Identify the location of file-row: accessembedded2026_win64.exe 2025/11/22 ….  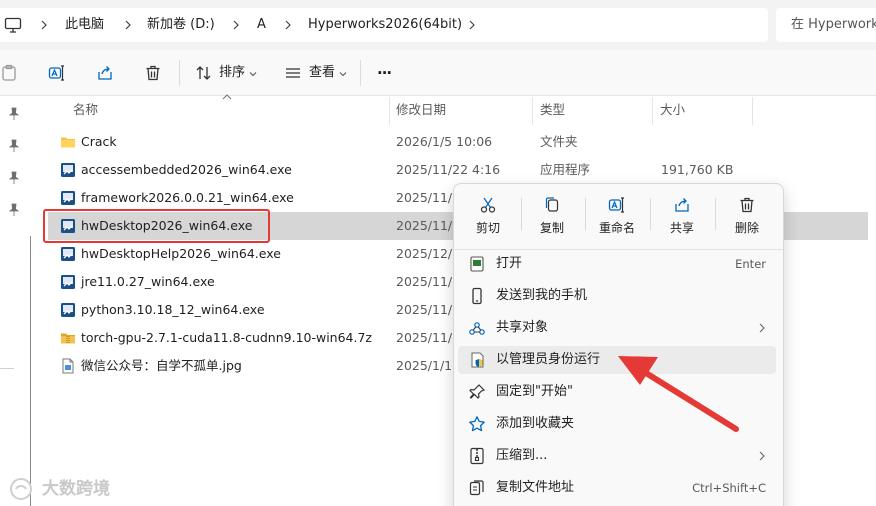
(458, 170).